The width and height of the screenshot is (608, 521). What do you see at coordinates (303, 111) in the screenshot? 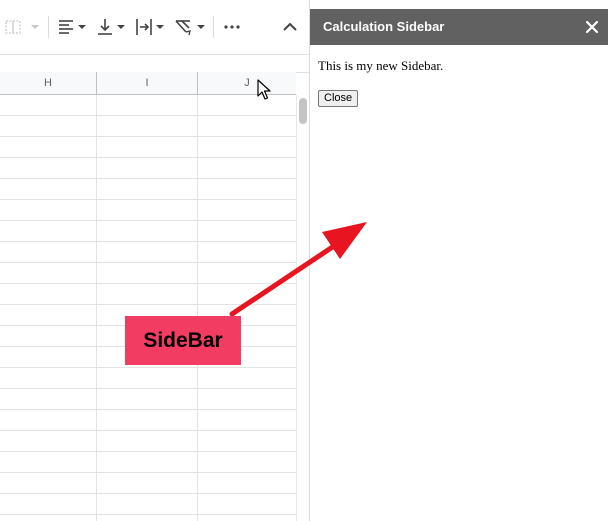
I see `scrollbar-thumb` at bounding box center [303, 111].